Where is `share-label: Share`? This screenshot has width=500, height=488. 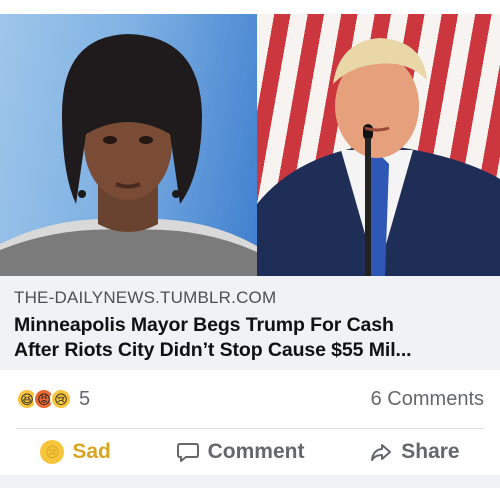 share-label: Share is located at coordinates (430, 451).